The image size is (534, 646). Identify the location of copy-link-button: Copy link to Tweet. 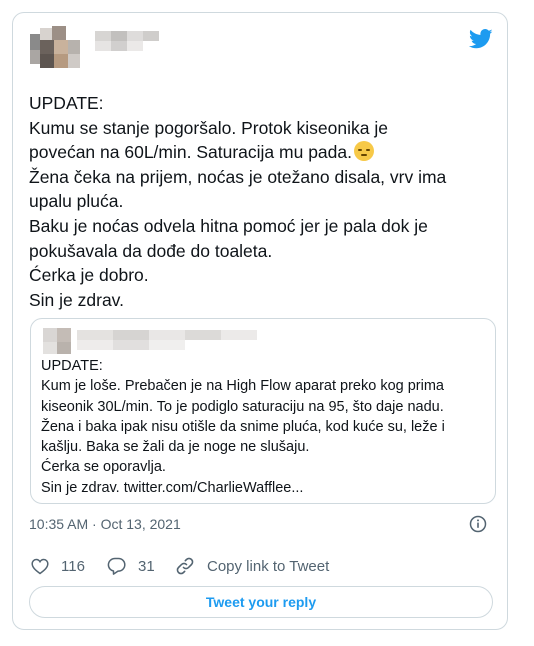
(252, 566).